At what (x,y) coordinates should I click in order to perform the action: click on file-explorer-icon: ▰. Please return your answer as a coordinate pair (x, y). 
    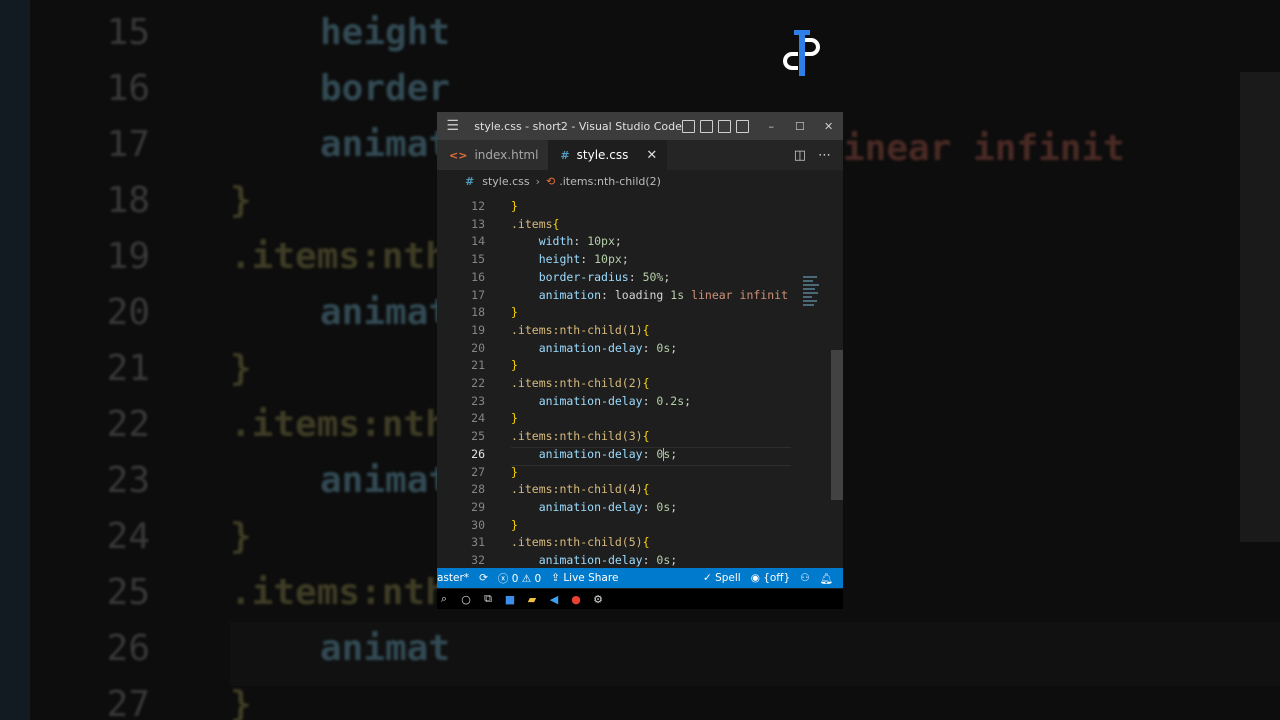
    Looking at the image, I should click on (532, 599).